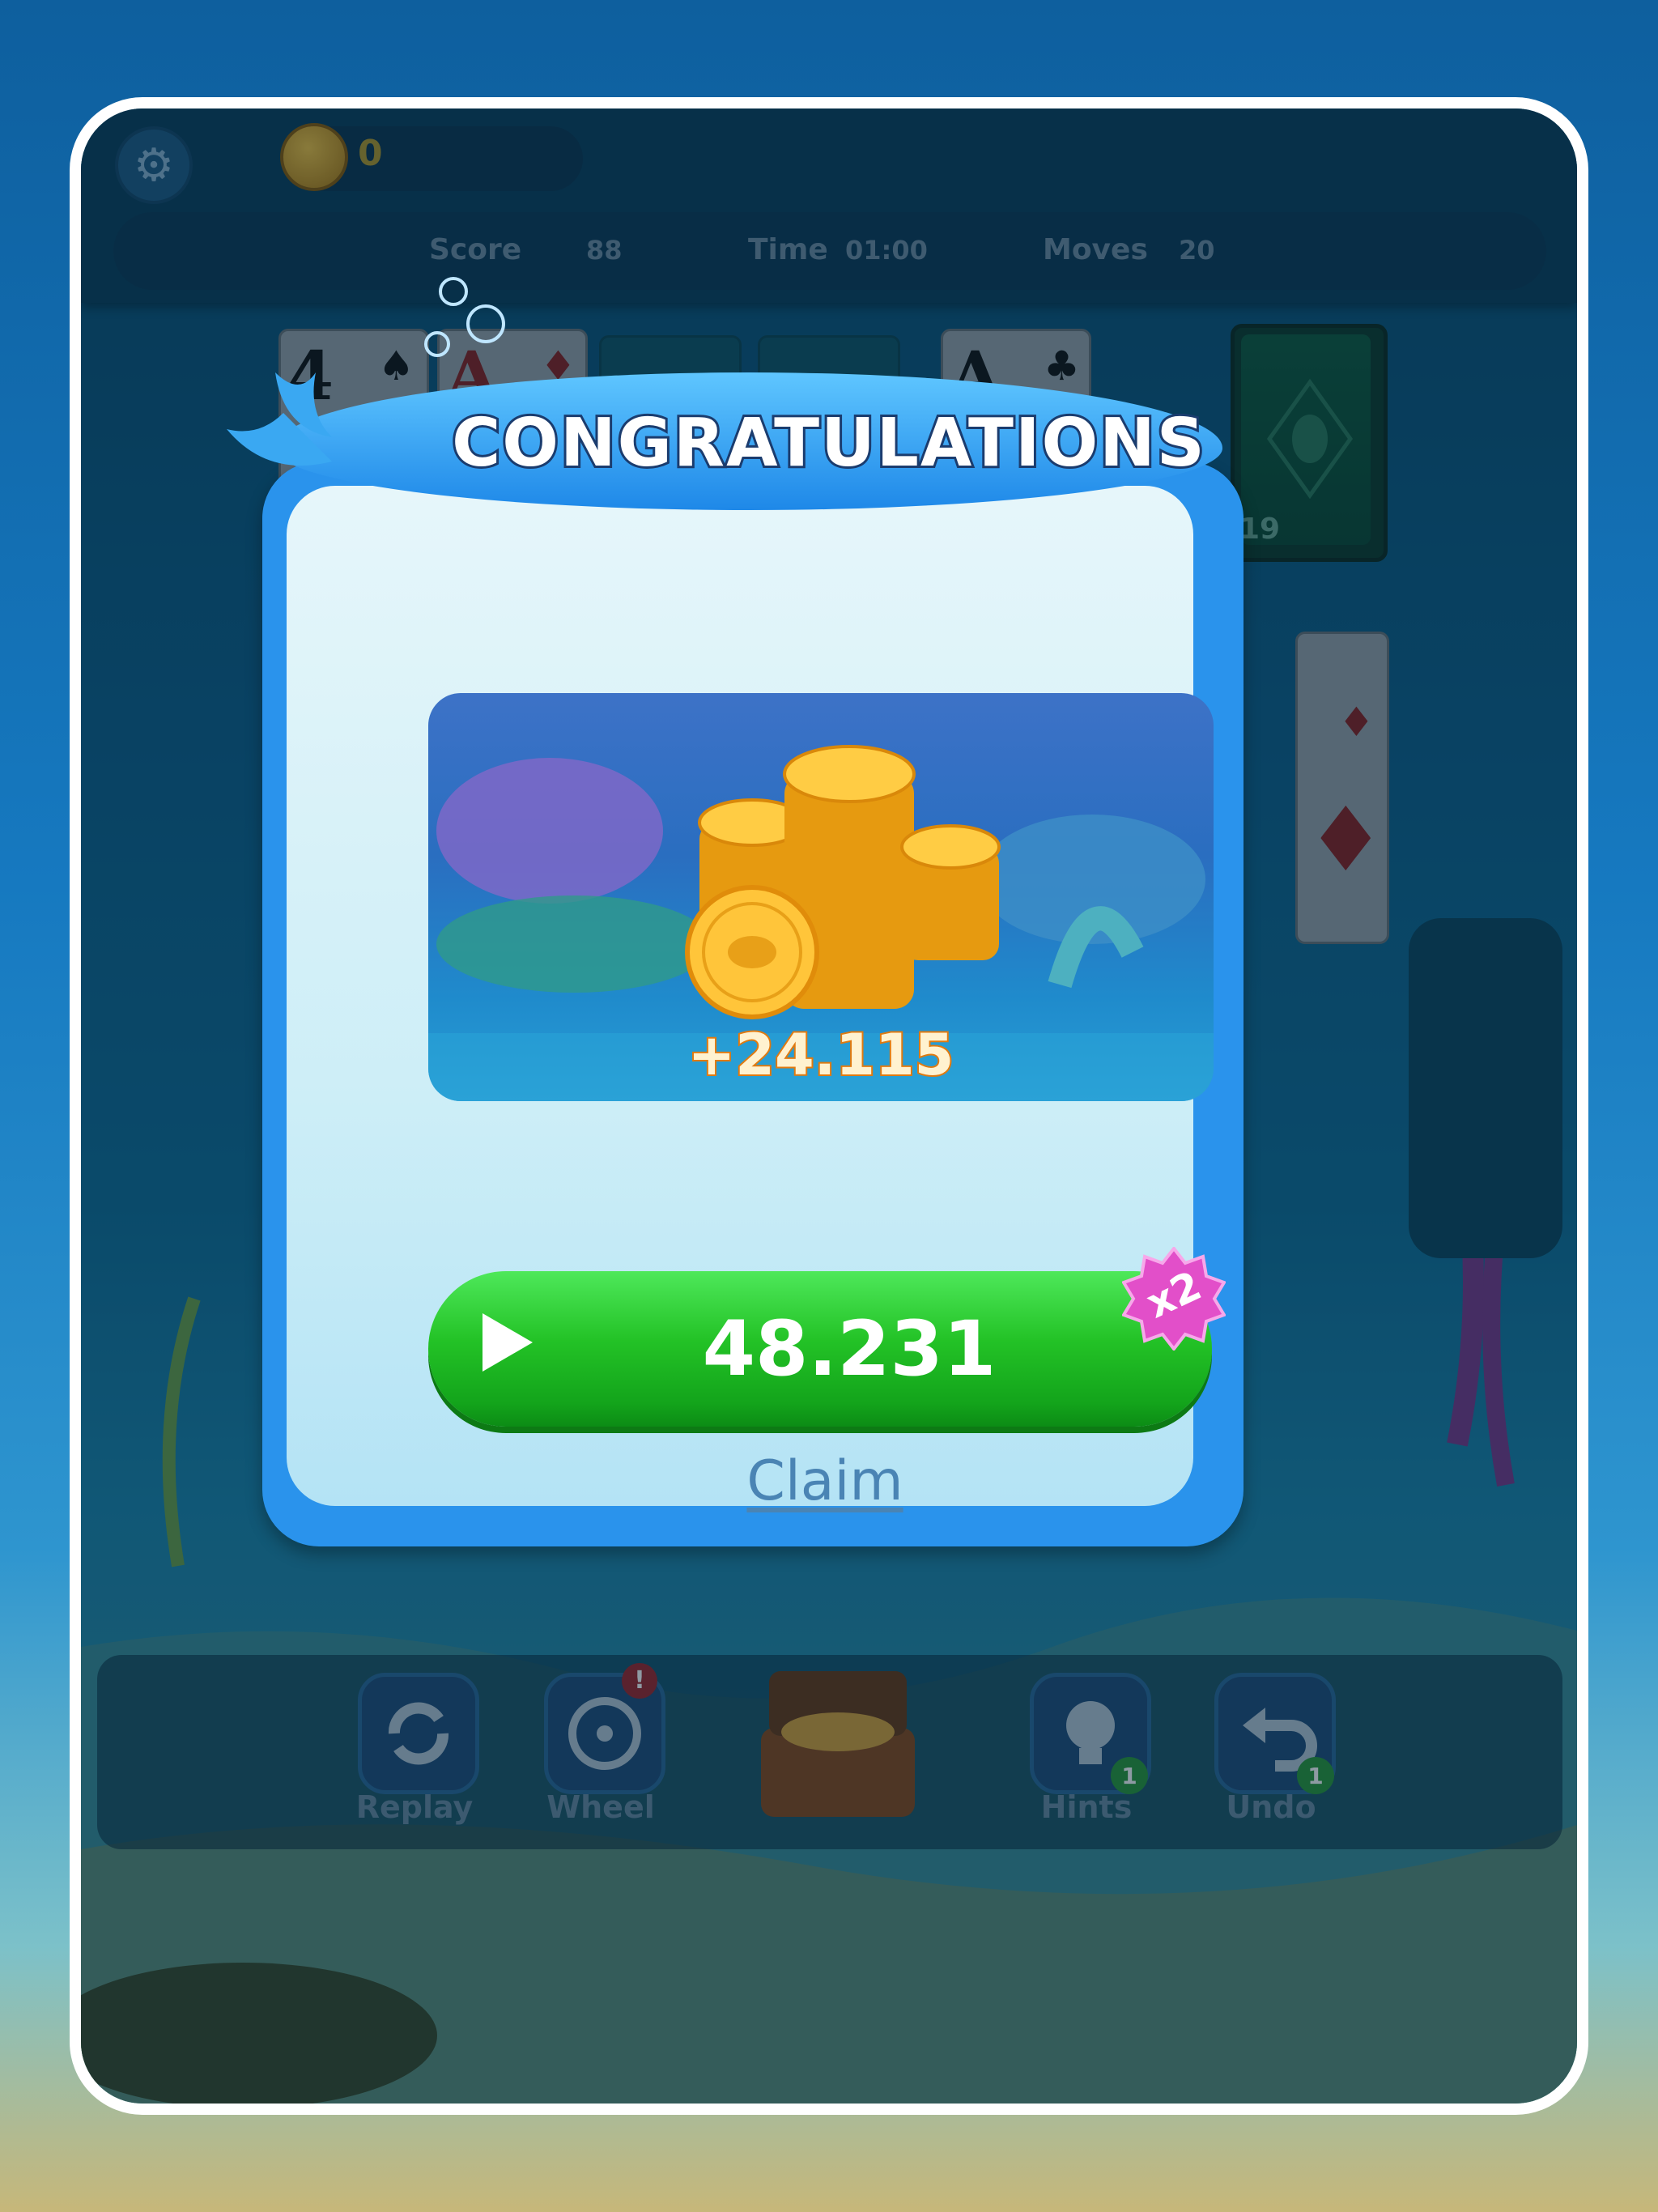 The height and width of the screenshot is (2212, 1658). What do you see at coordinates (821, 1055) in the screenshot?
I see `reward-amount: +24.115` at bounding box center [821, 1055].